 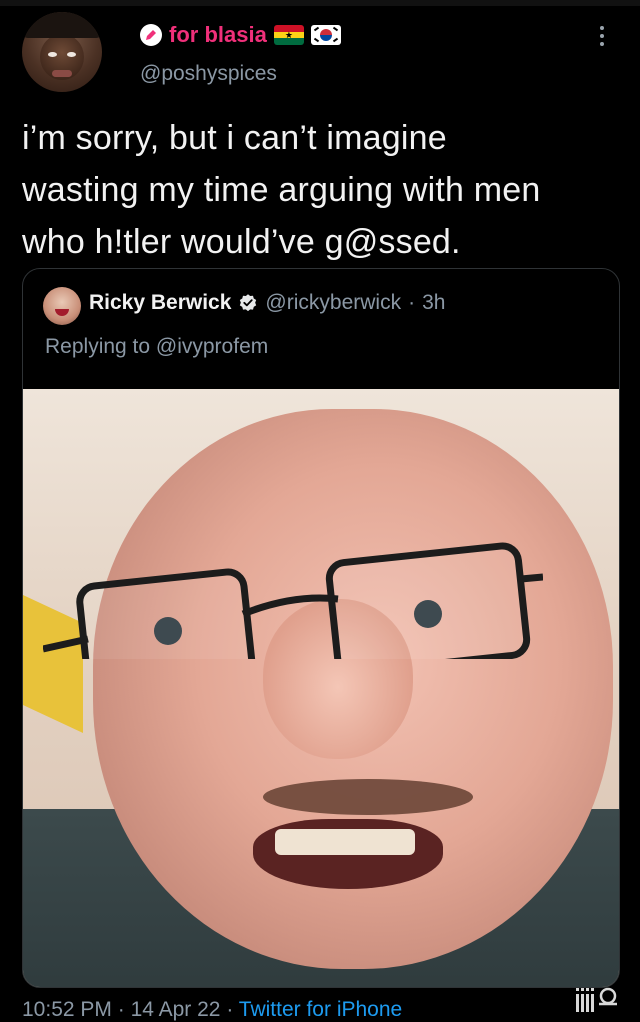 I want to click on quoted-display-name: Ricky Berwick, so click(x=160, y=303).